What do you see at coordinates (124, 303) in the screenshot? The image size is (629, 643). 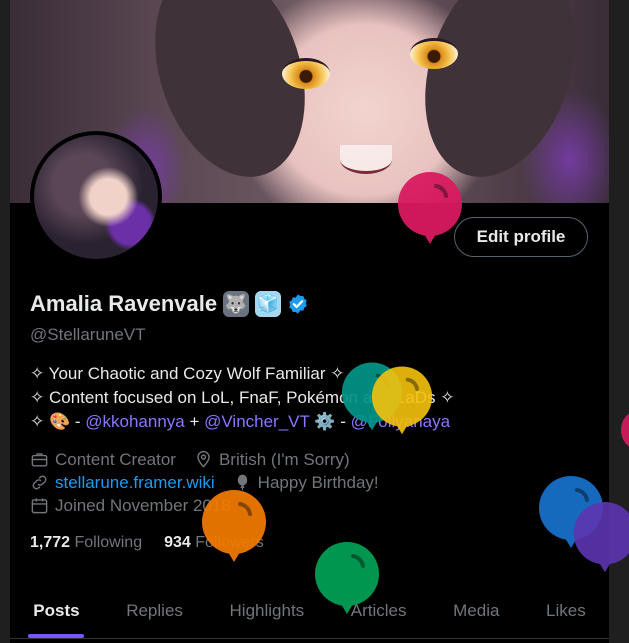 I see `display-name: Amalia Ravenvale` at bounding box center [124, 303].